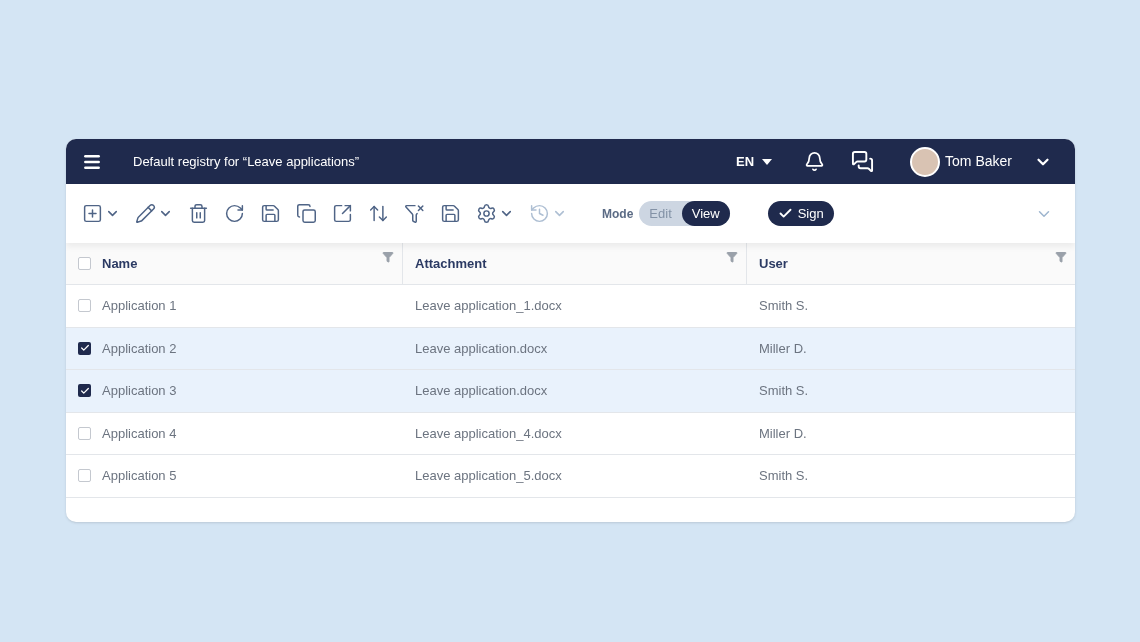  What do you see at coordinates (570, 348) in the screenshot?
I see `table-row: Application 2 Leave application.docx Miller D.` at bounding box center [570, 348].